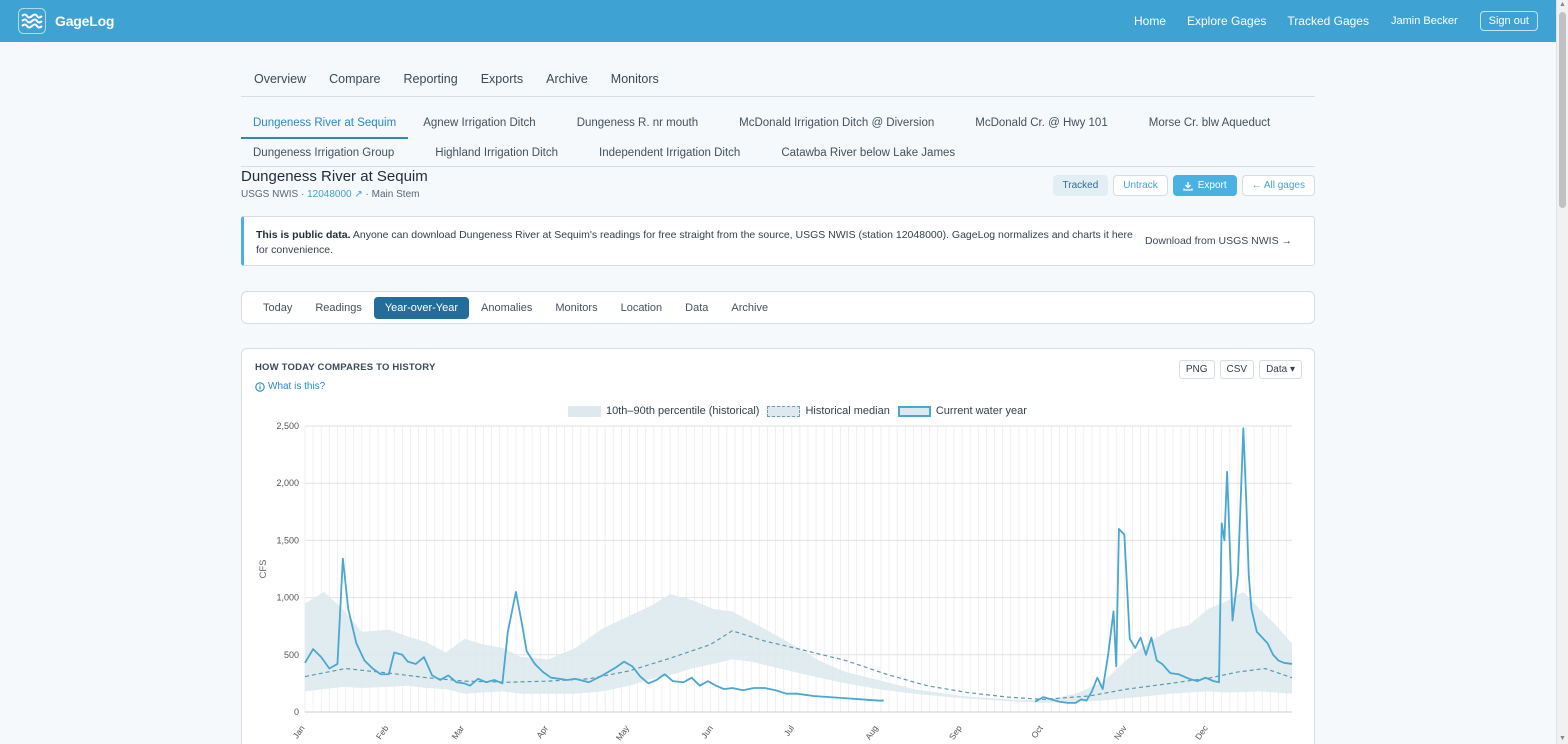 Image resolution: width=1568 pixels, height=744 pixels. Describe the element at coordinates (85, 21) in the screenshot. I see `app-name: GageLog` at that location.